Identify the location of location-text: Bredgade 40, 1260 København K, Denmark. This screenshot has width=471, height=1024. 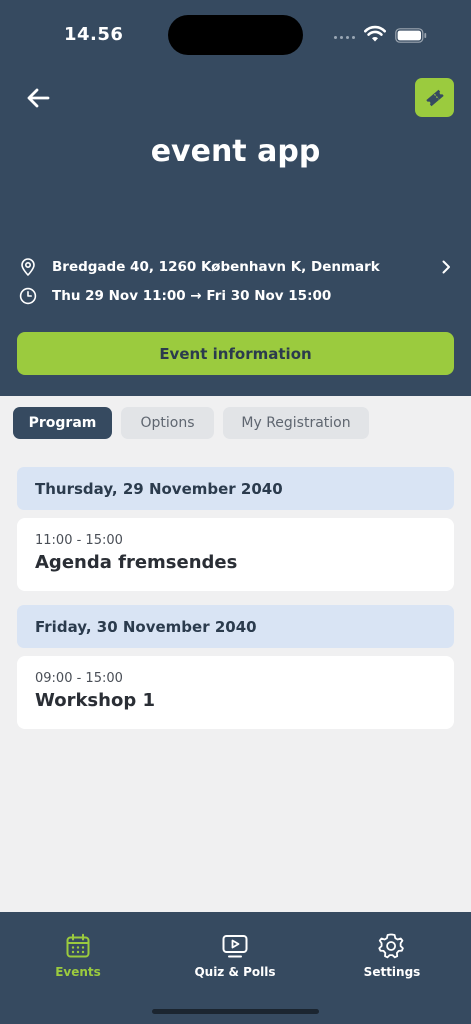
(216, 267).